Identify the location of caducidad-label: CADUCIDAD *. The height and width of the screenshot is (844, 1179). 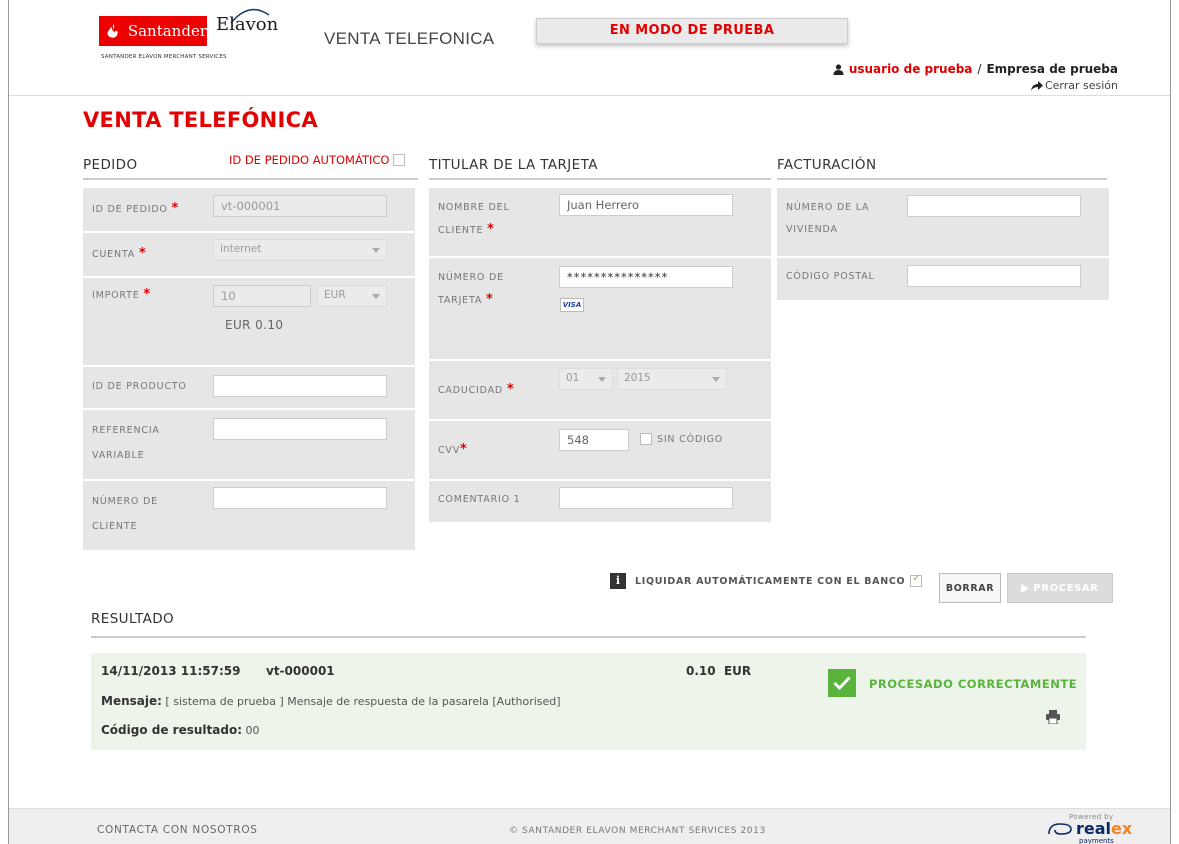
(476, 389).